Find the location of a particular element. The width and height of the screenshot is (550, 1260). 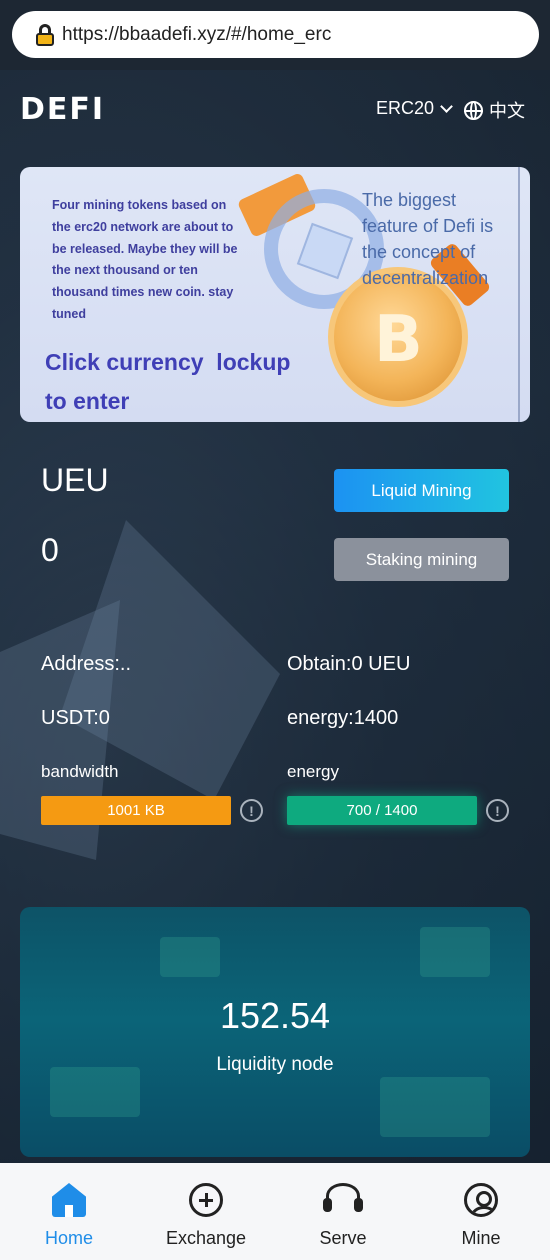

language-selector: 中文 is located at coordinates (494, 110).